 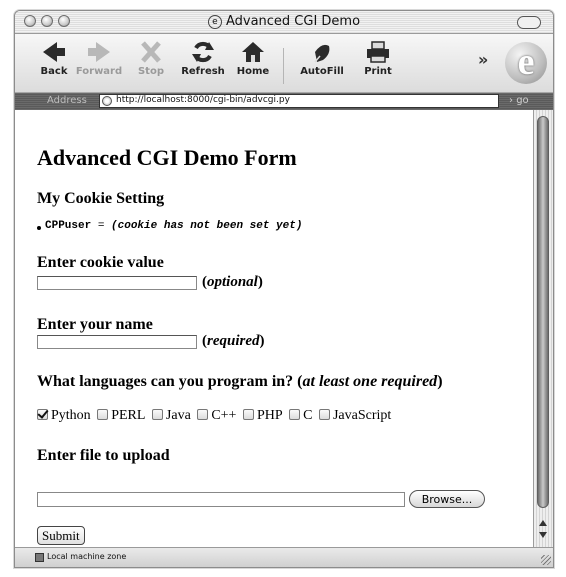 I want to click on java-checkbox, so click(x=157, y=414).